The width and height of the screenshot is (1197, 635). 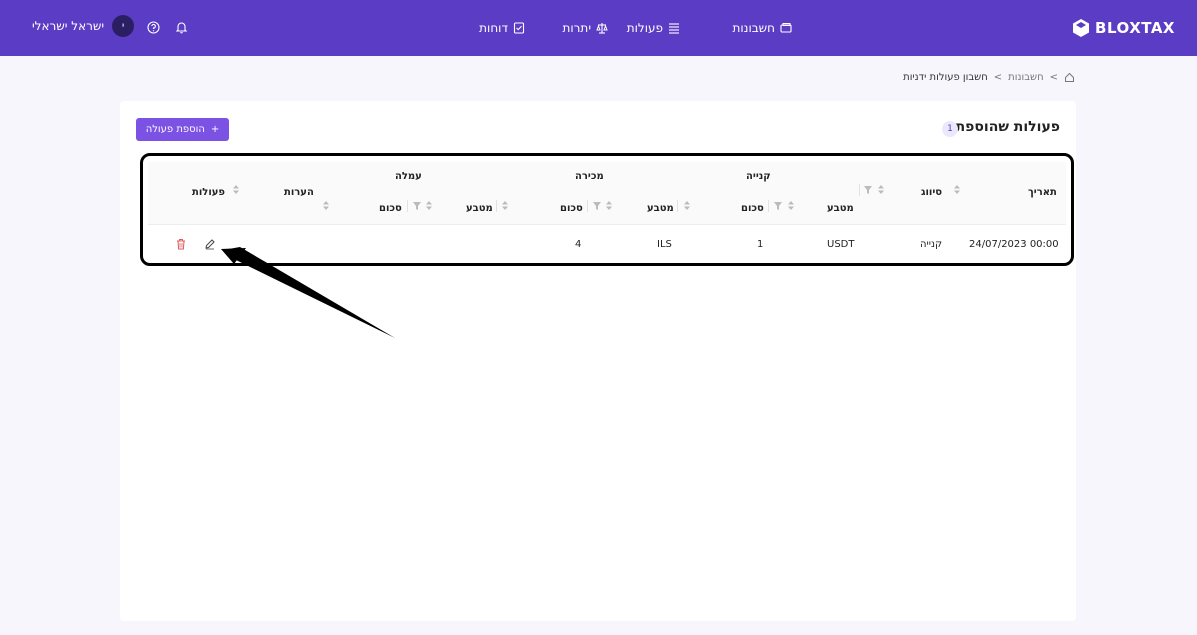 I want to click on annotation-arrow, so click(x=308, y=292).